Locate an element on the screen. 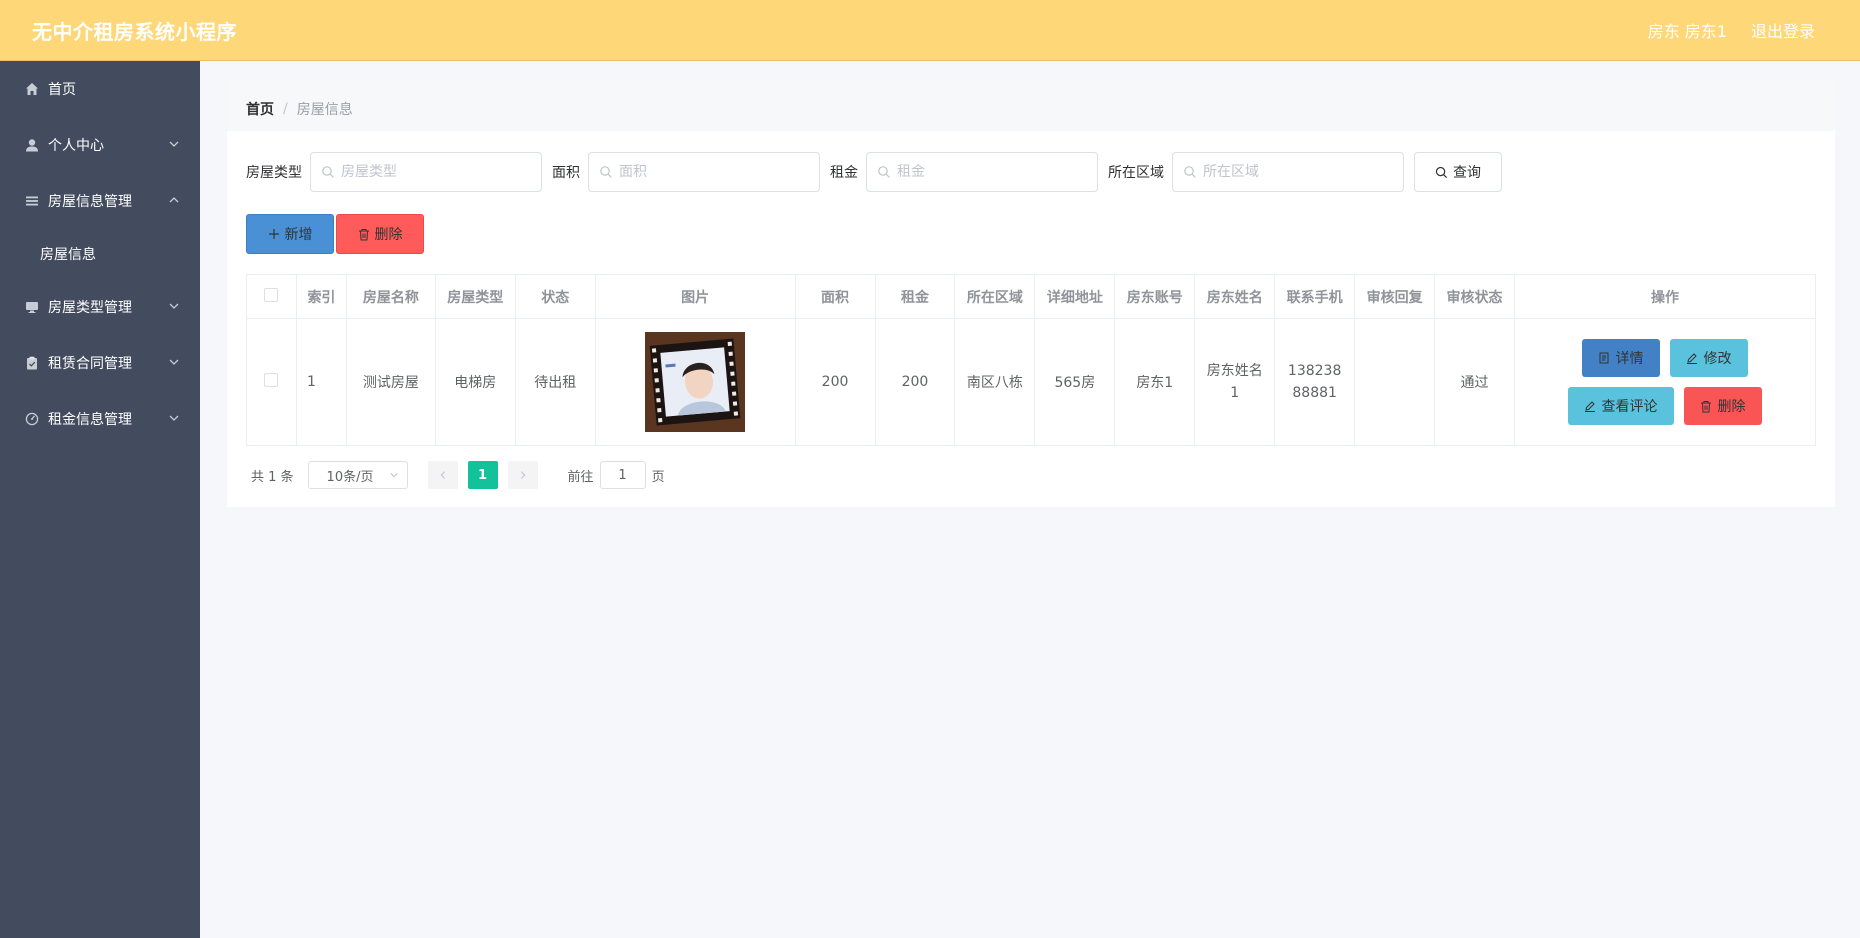 The image size is (1860, 938). row-delete-button: 删除 is located at coordinates (1722, 406).